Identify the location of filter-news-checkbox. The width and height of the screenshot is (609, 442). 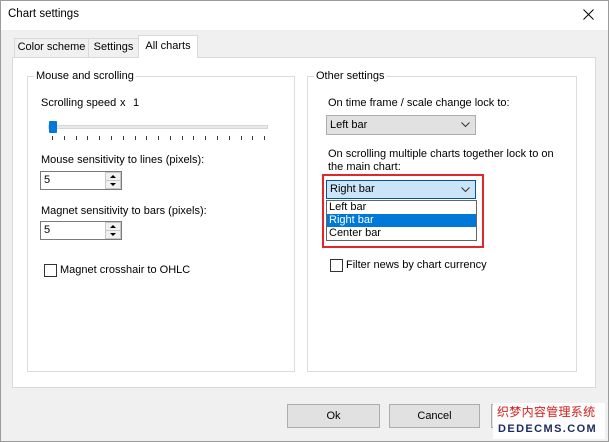
(336, 265).